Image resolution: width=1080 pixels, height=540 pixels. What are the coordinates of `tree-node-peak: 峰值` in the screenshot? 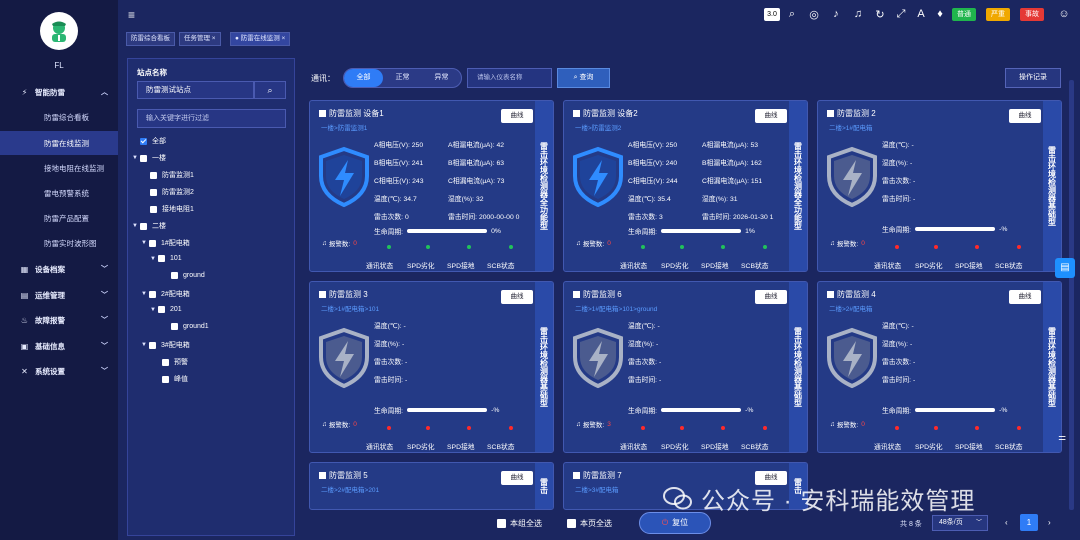 It's located at (175, 379).